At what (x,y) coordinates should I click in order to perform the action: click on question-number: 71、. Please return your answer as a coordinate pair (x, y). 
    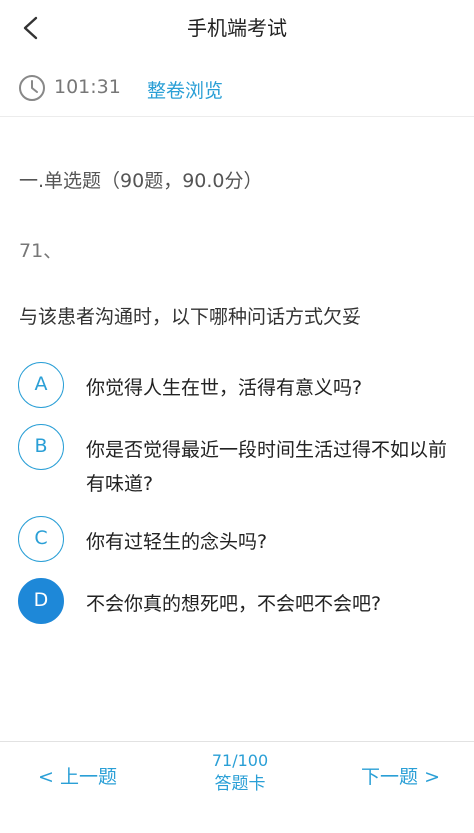
    Looking at the image, I should click on (41, 251).